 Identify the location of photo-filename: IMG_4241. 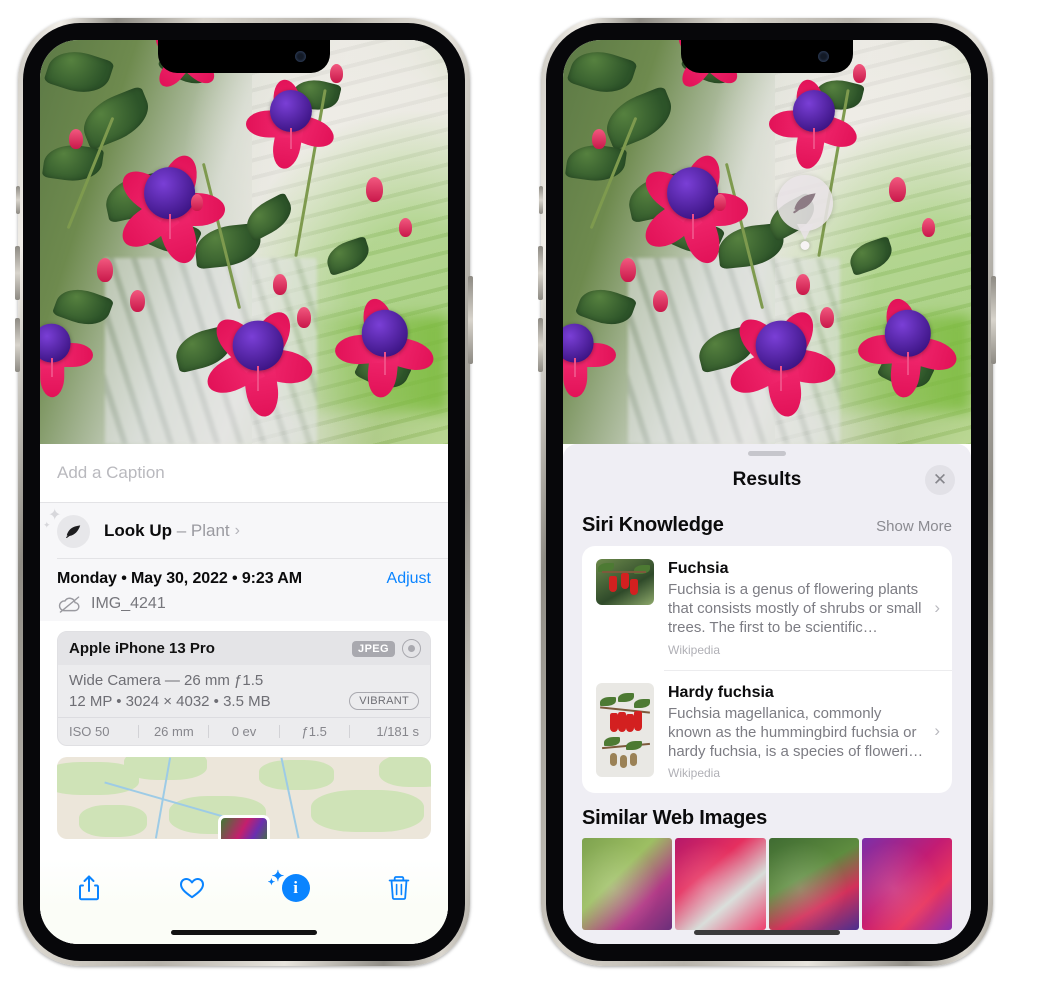
(128, 603).